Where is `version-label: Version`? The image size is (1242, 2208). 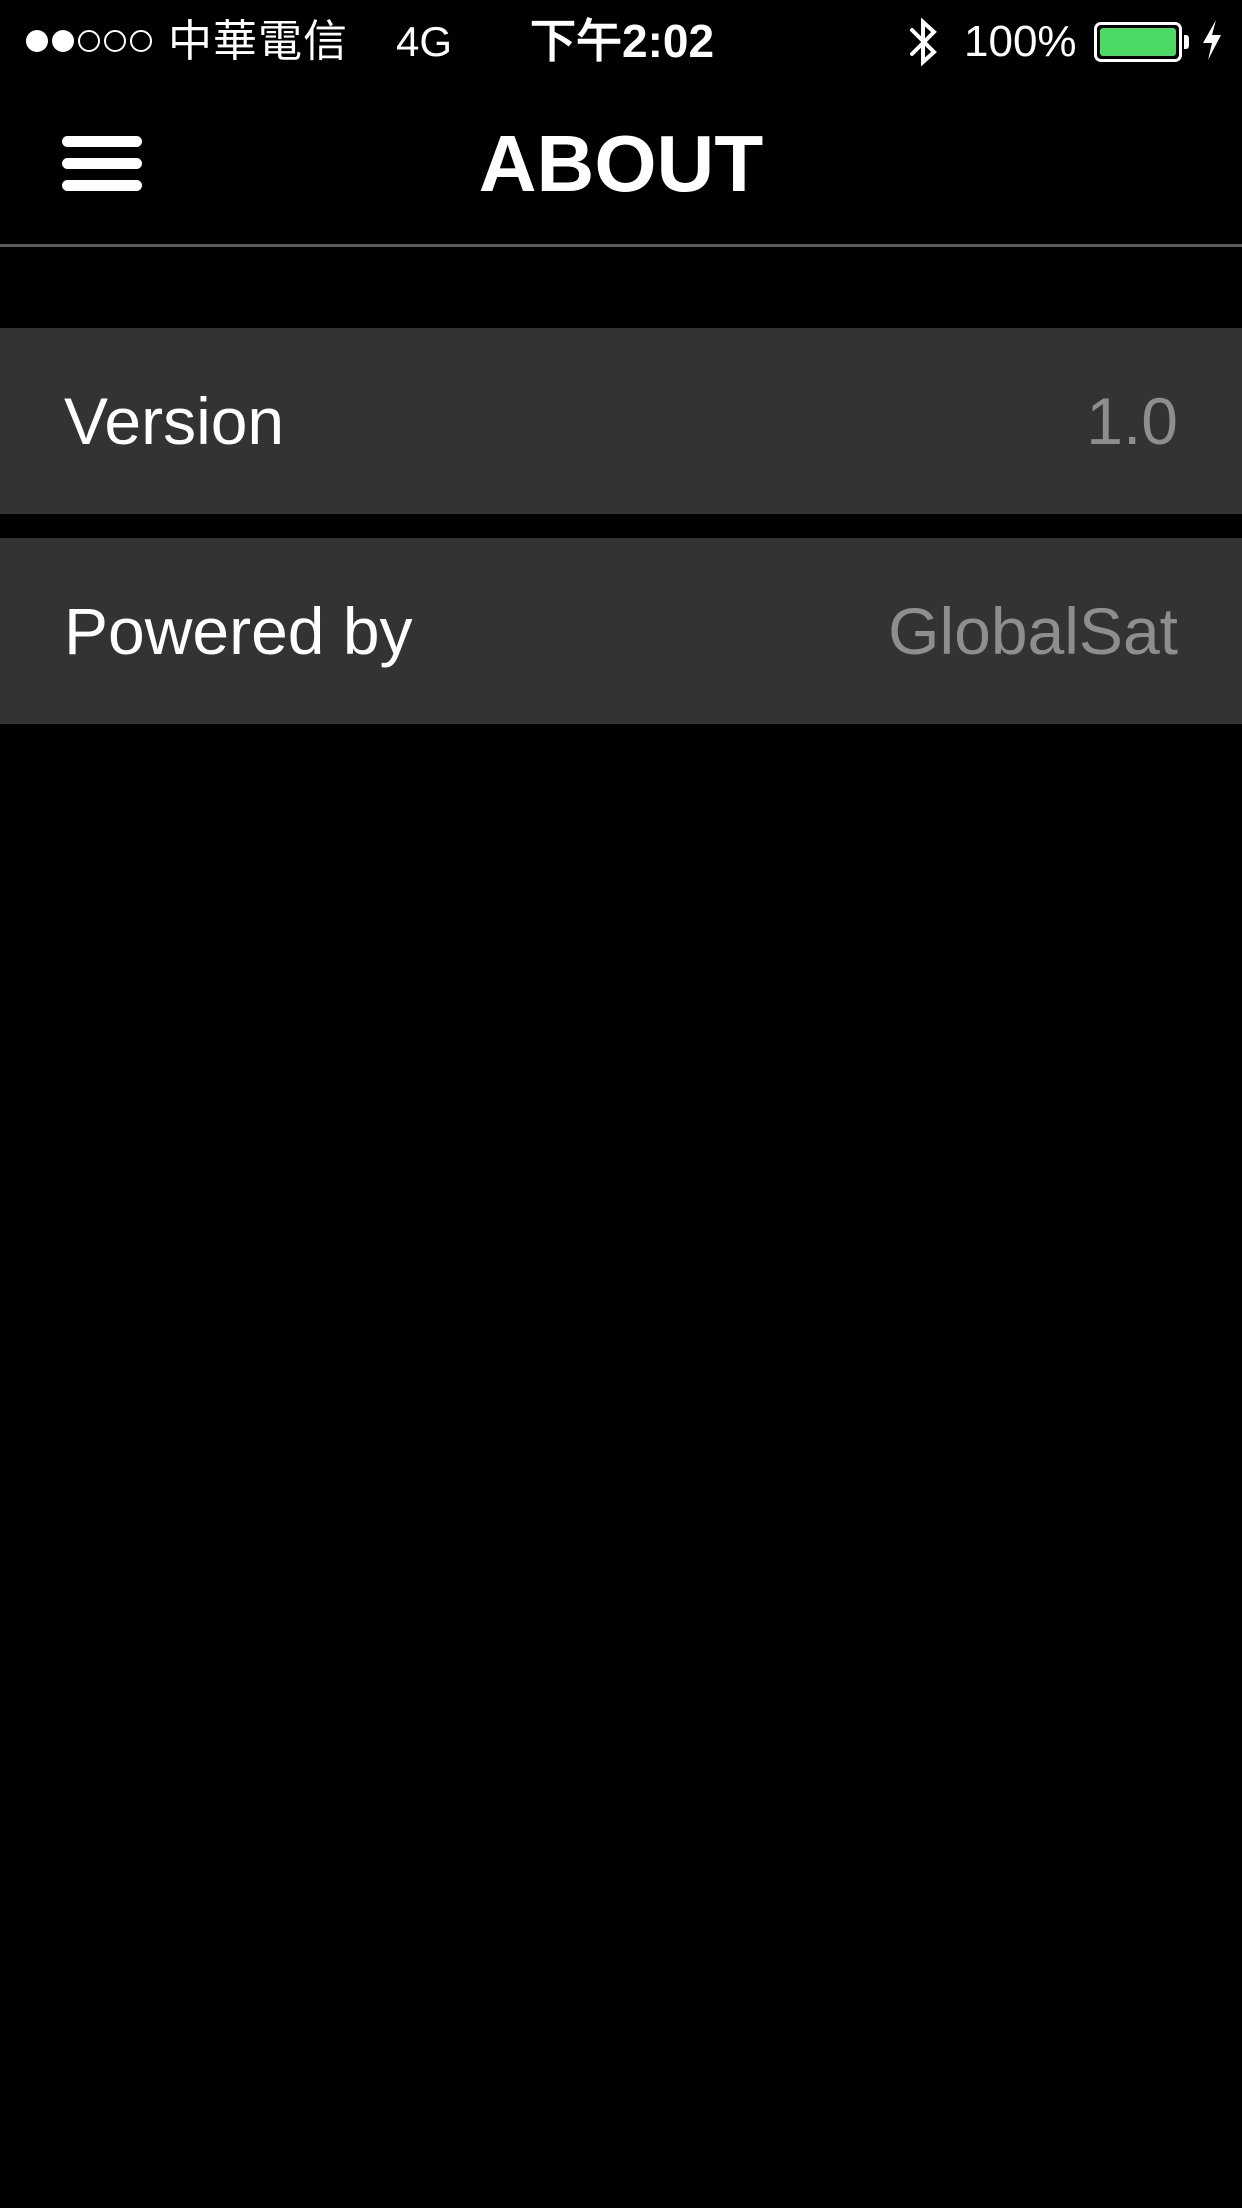 version-label: Version is located at coordinates (174, 421).